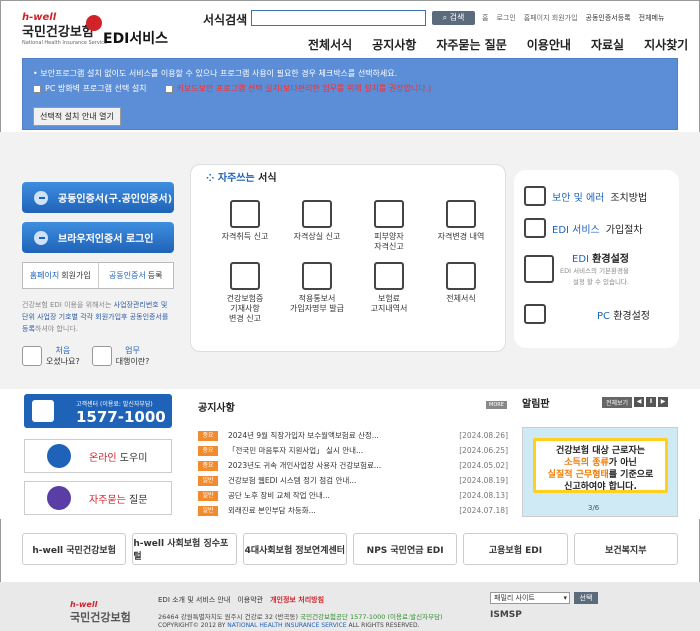  I want to click on form-dependent: 피부양자 자격신고, so click(389, 226).